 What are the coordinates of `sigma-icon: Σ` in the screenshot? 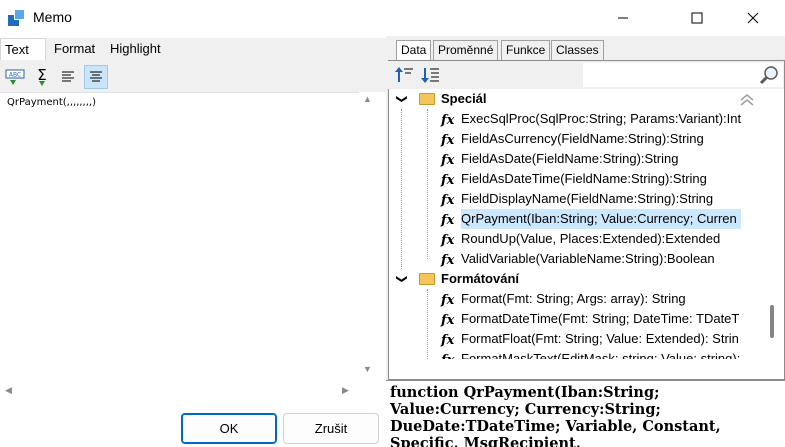 It's located at (42, 76).